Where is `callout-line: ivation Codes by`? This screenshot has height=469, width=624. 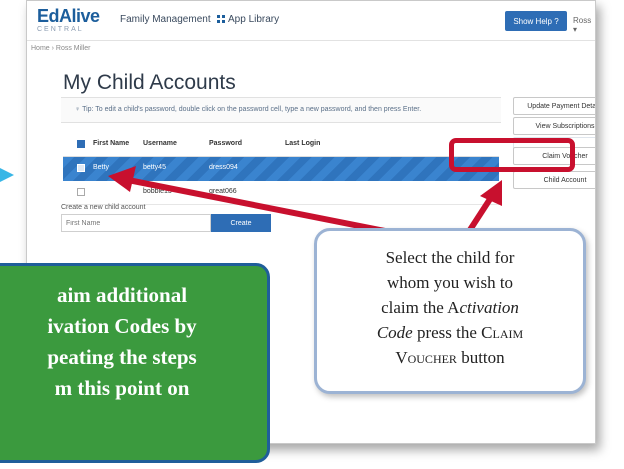 callout-line: ivation Codes by is located at coordinates (122, 326).